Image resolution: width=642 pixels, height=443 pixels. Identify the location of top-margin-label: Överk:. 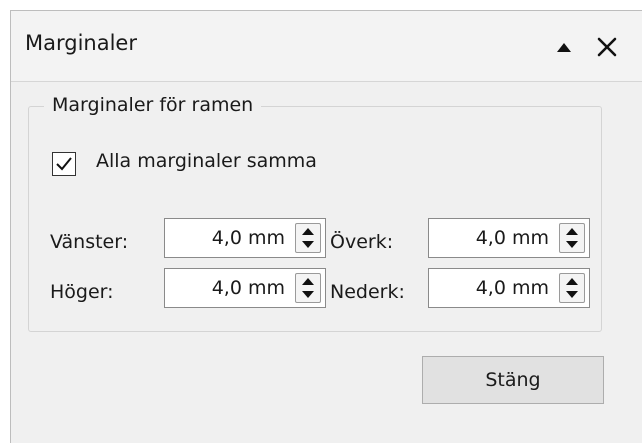
(362, 242).